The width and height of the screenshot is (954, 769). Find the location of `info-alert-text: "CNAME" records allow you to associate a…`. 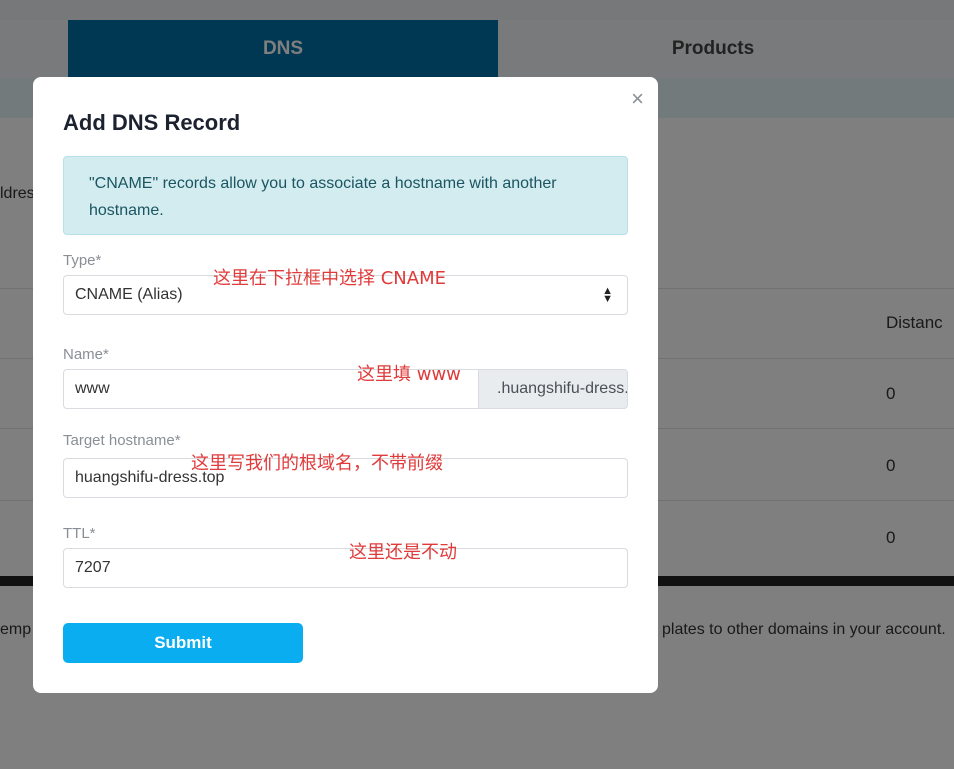

info-alert-text: "CNAME" records allow you to associate a… is located at coordinates (323, 197).